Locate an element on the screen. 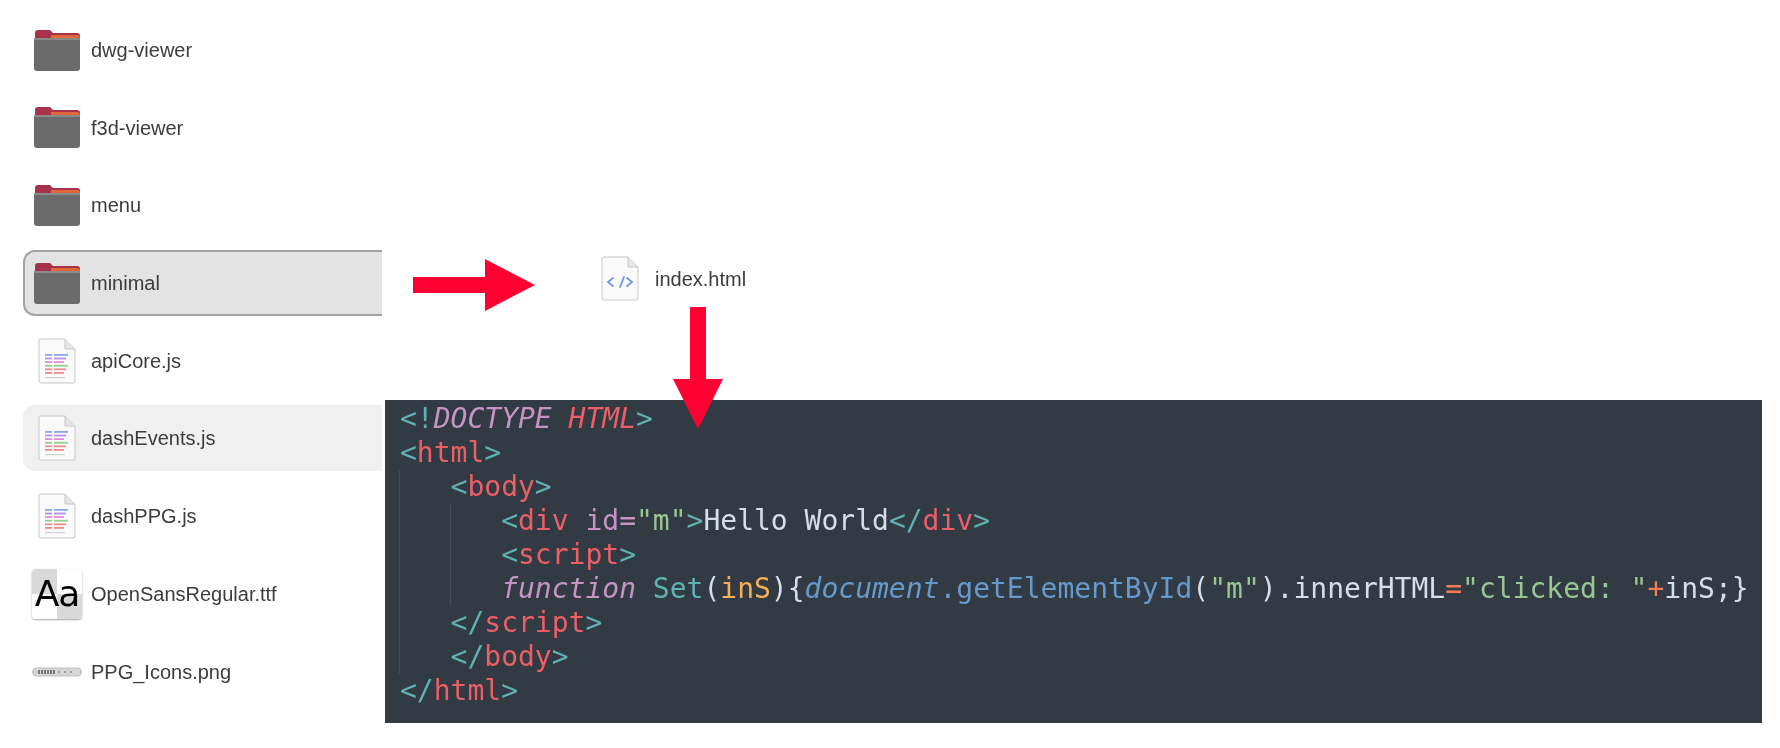 The image size is (1780, 748). code-line: <div id="m">Hello World</div> is located at coordinates (746, 521).